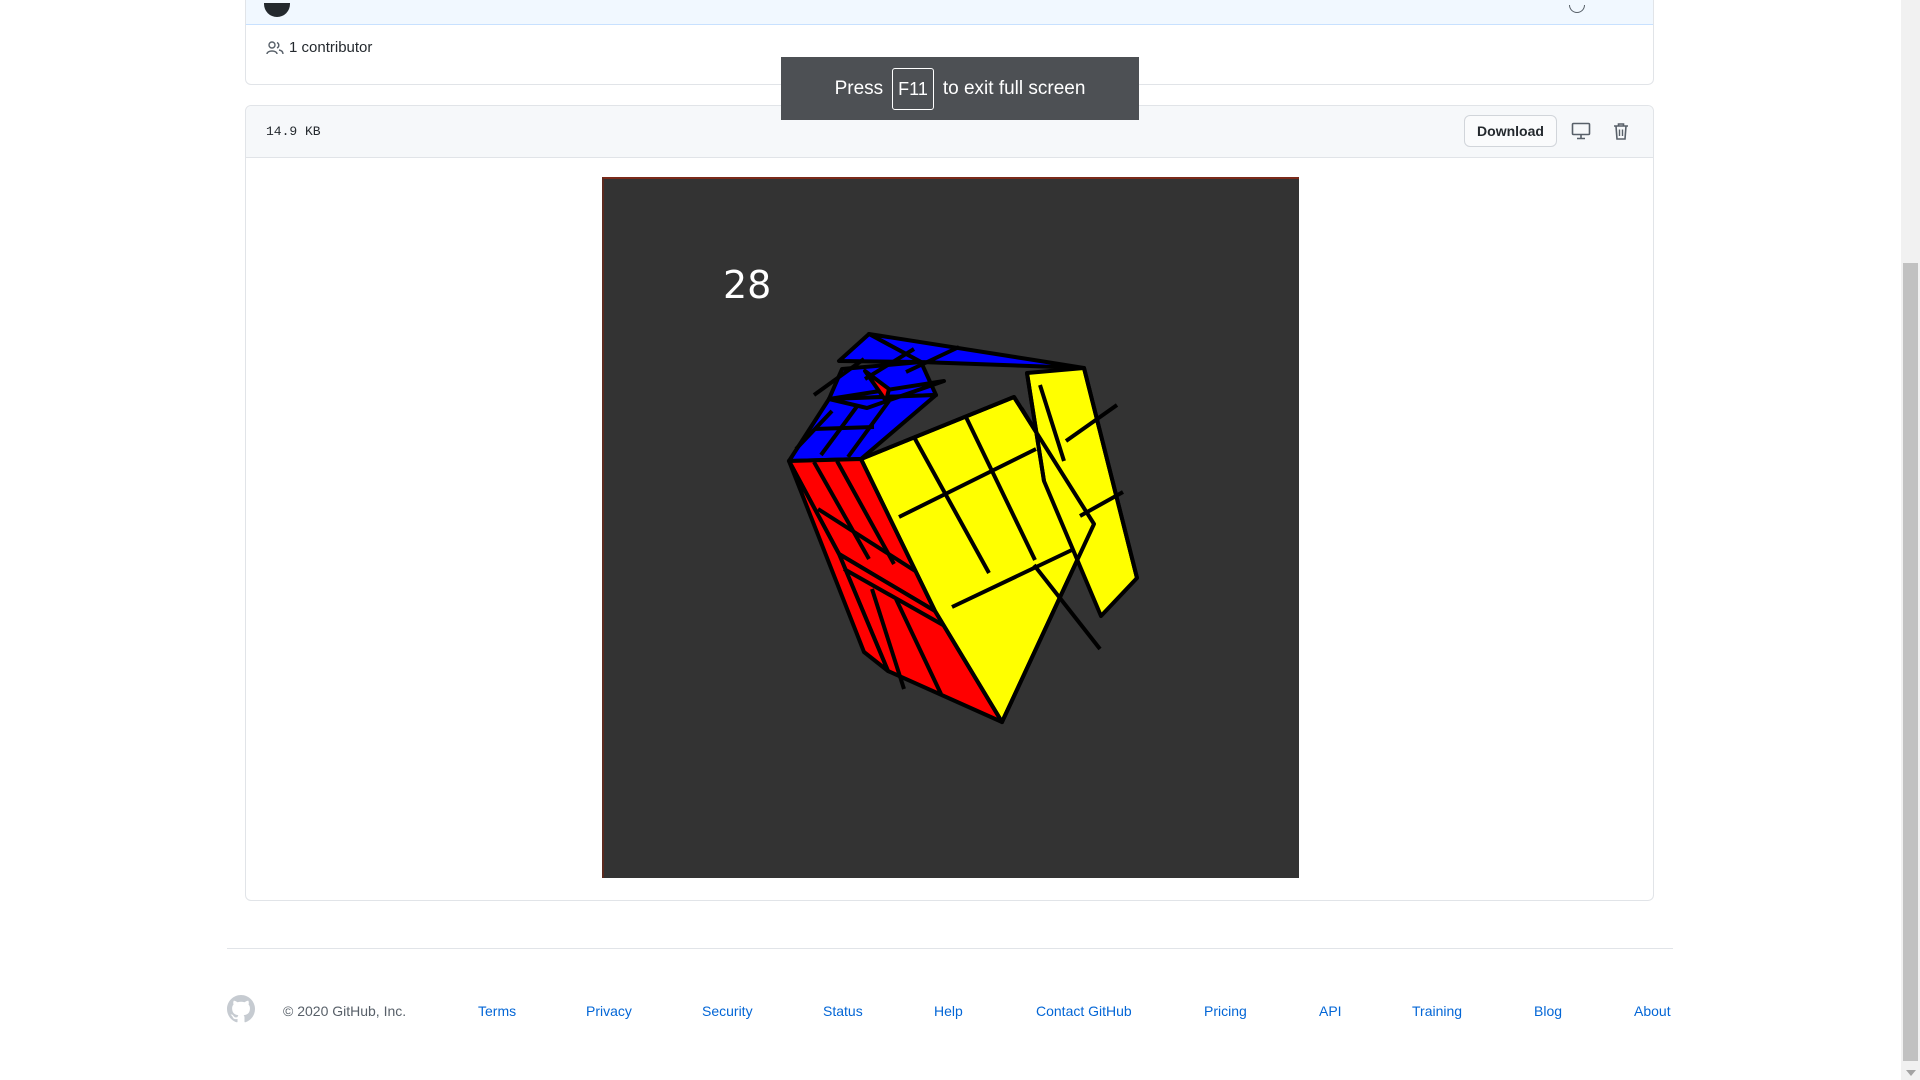  I want to click on contributors-link: 1 contributor, so click(319, 47).